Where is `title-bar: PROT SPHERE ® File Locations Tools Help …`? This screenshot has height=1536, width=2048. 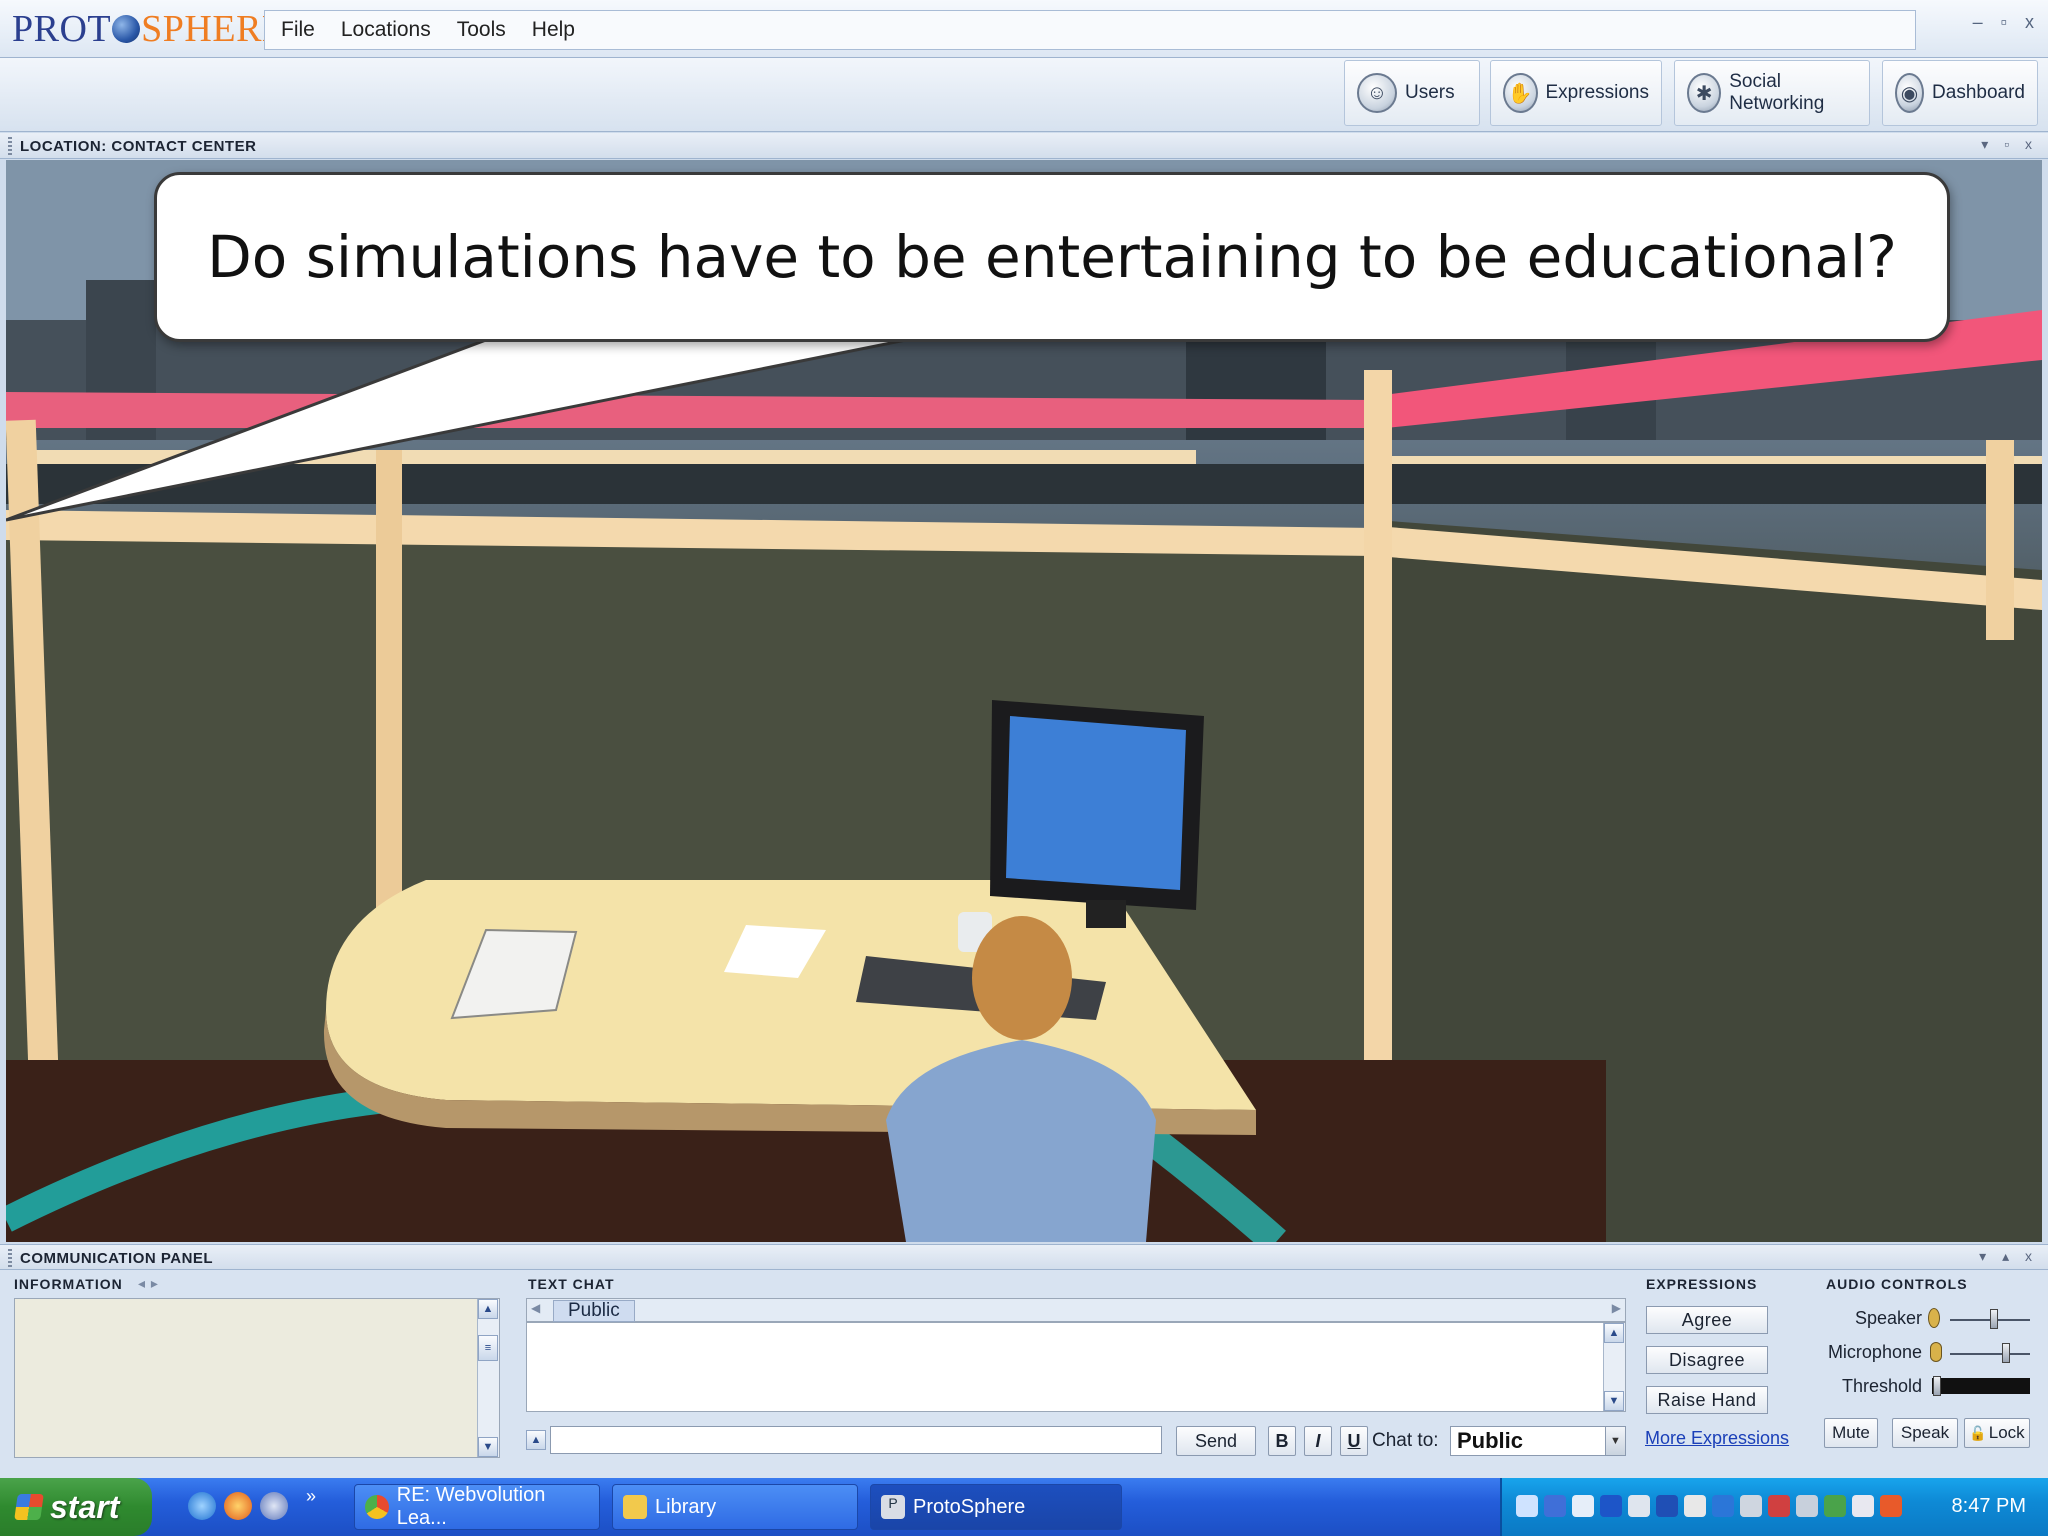
title-bar: PROT SPHERE ® File Locations Tools Help … is located at coordinates (1024, 29).